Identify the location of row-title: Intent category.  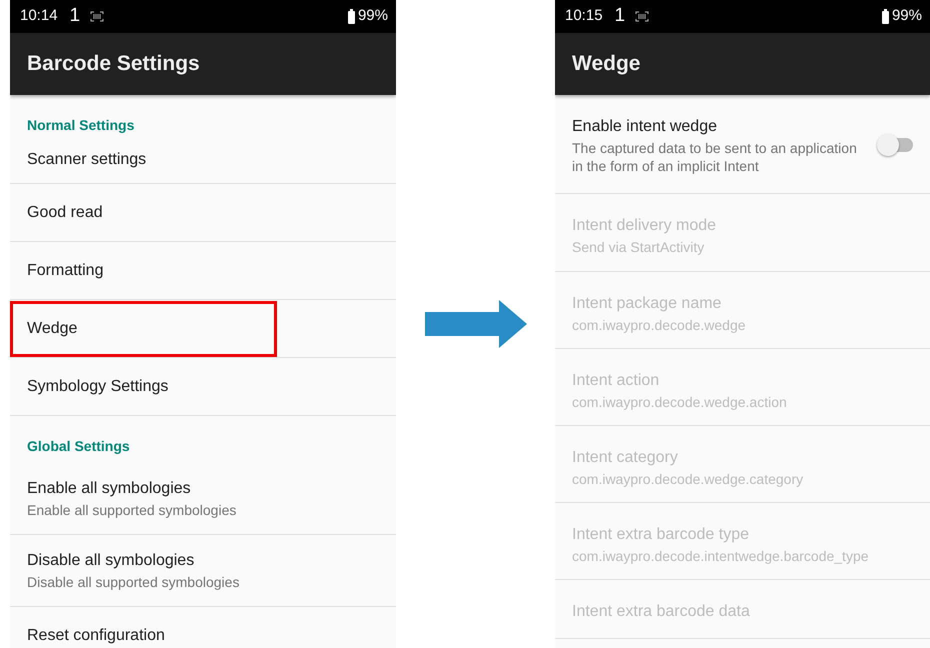
(625, 458).